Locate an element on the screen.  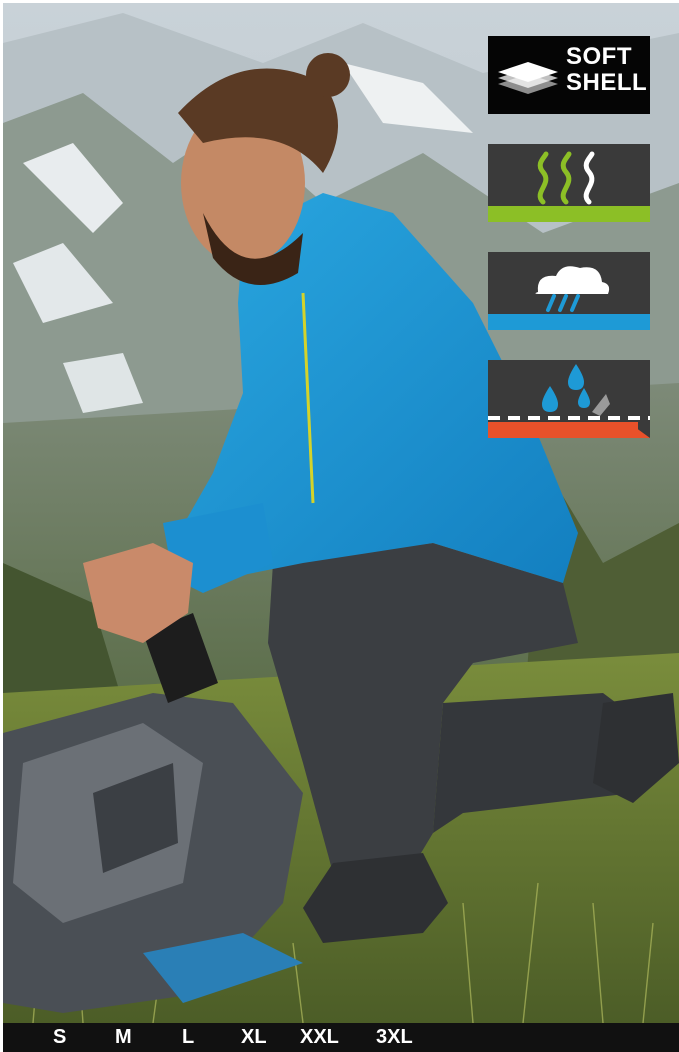
size-label: XL is located at coordinates (254, 1037).